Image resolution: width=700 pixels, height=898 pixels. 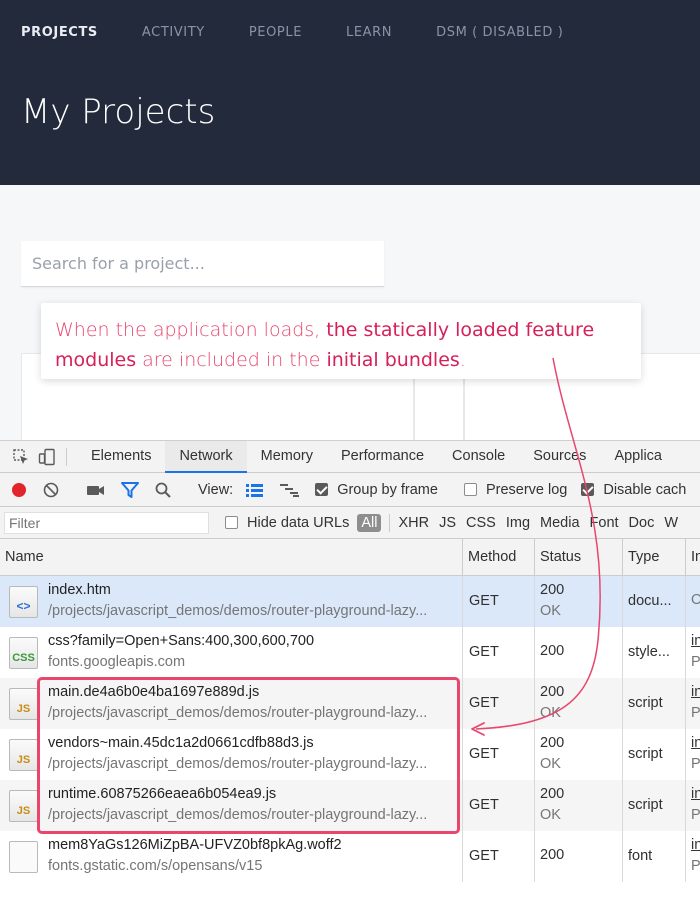 What do you see at coordinates (481, 523) in the screenshot?
I see `type-filter-css: CSS` at bounding box center [481, 523].